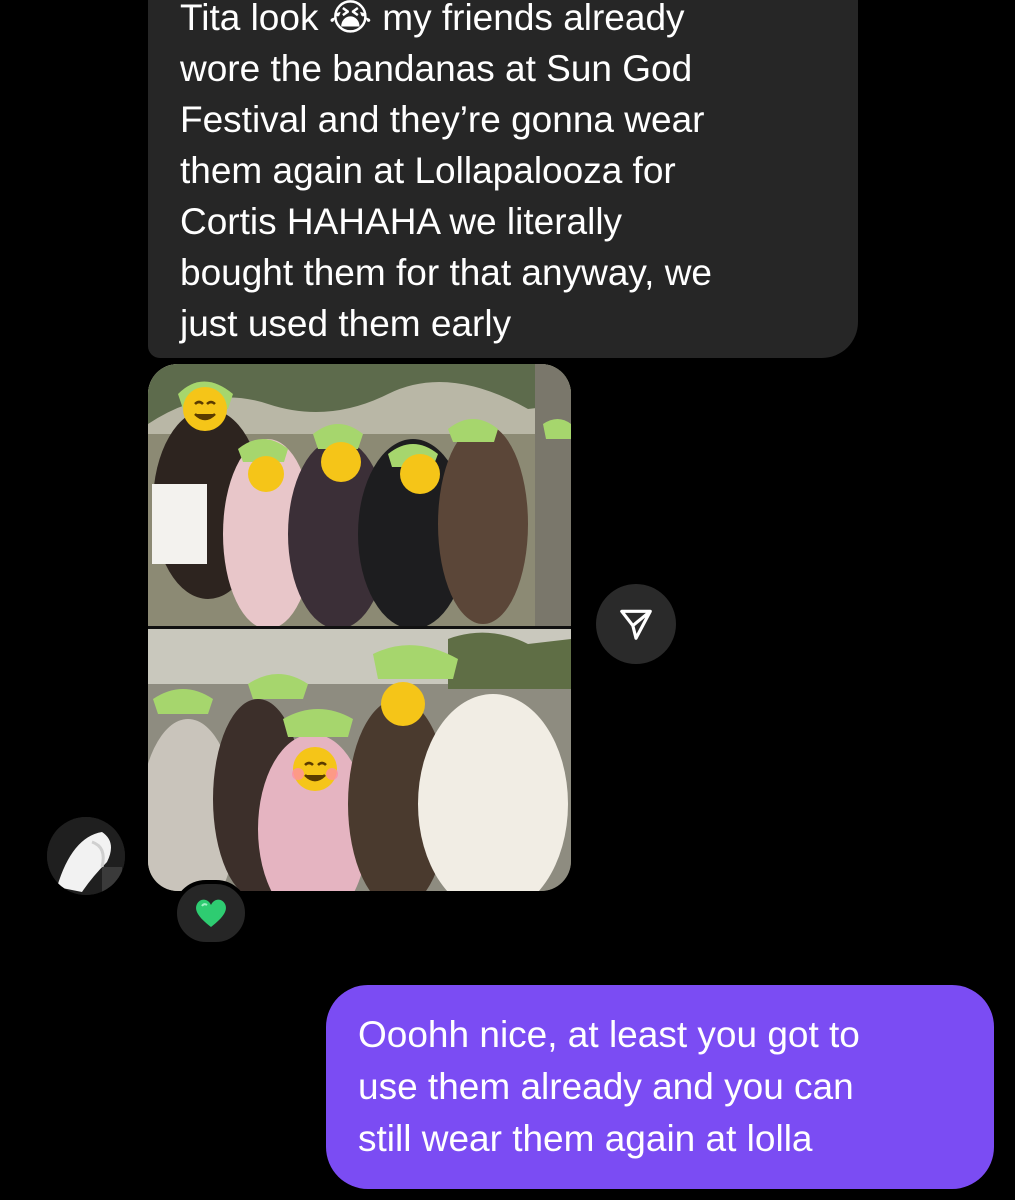 The width and height of the screenshot is (1015, 1200). I want to click on green-heart-icon, so click(211, 913).